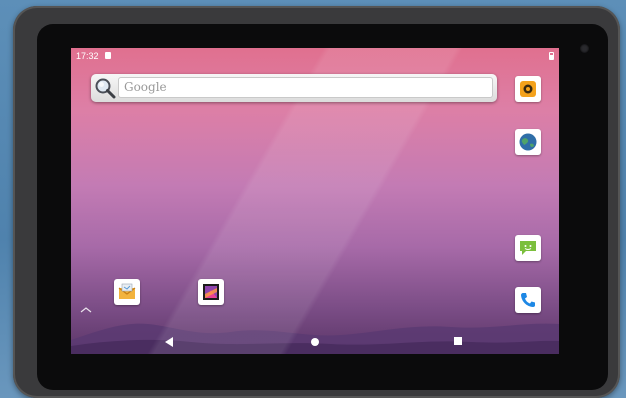 The image size is (626, 398). I want to click on battery-icon, so click(551, 56).